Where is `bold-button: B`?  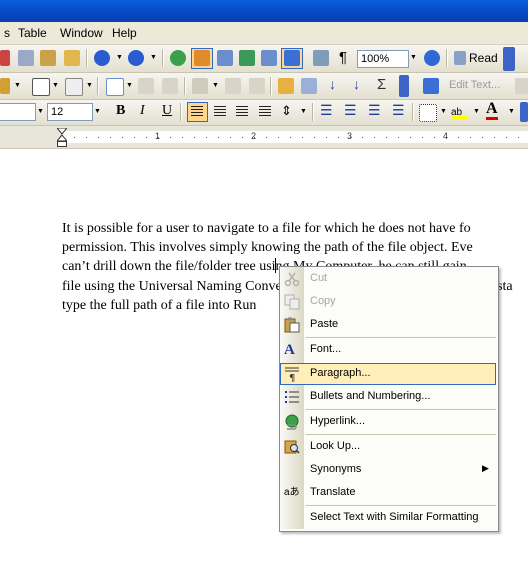 bold-button: B is located at coordinates (120, 111).